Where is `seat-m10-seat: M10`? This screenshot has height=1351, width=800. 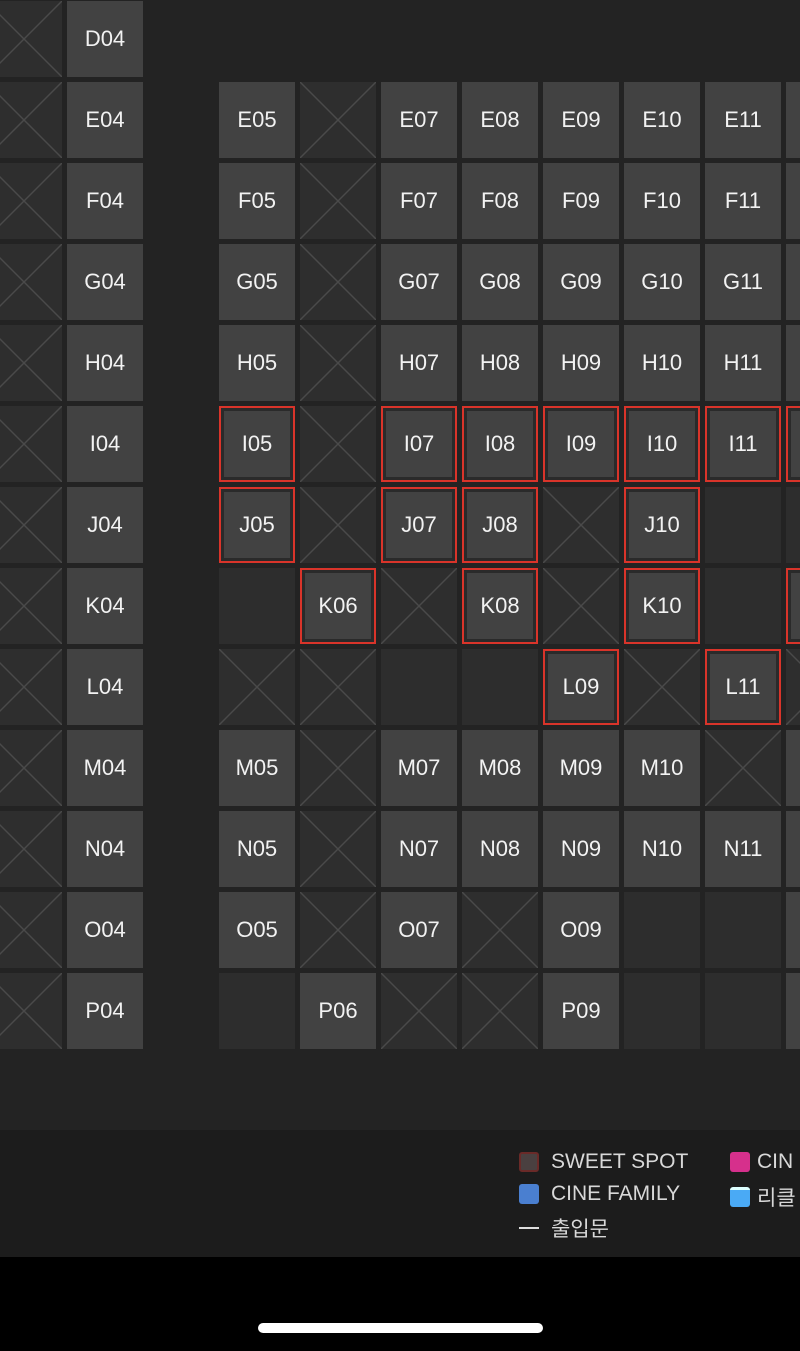 seat-m10-seat: M10 is located at coordinates (662, 768).